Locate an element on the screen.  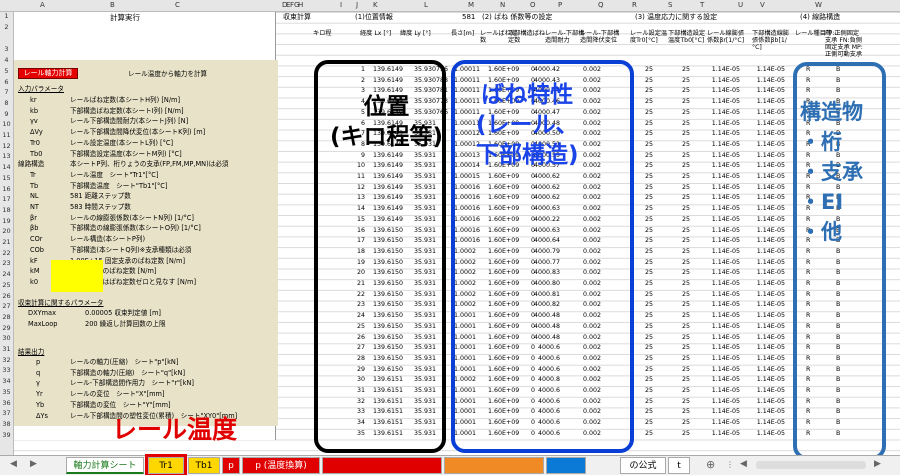
tab-p-temp: p (温度換算) is located at coordinates (281, 465).